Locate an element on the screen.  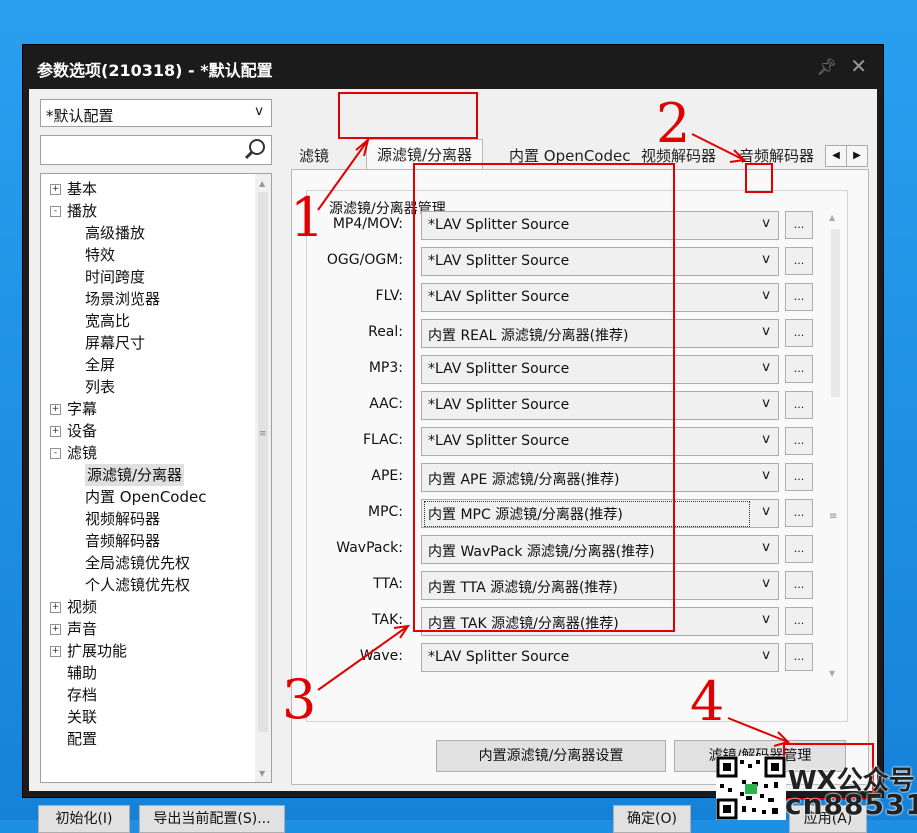
splitter-select: 内置 MPC 源滤镜/分离器(推荐) v is located at coordinates (600, 513).